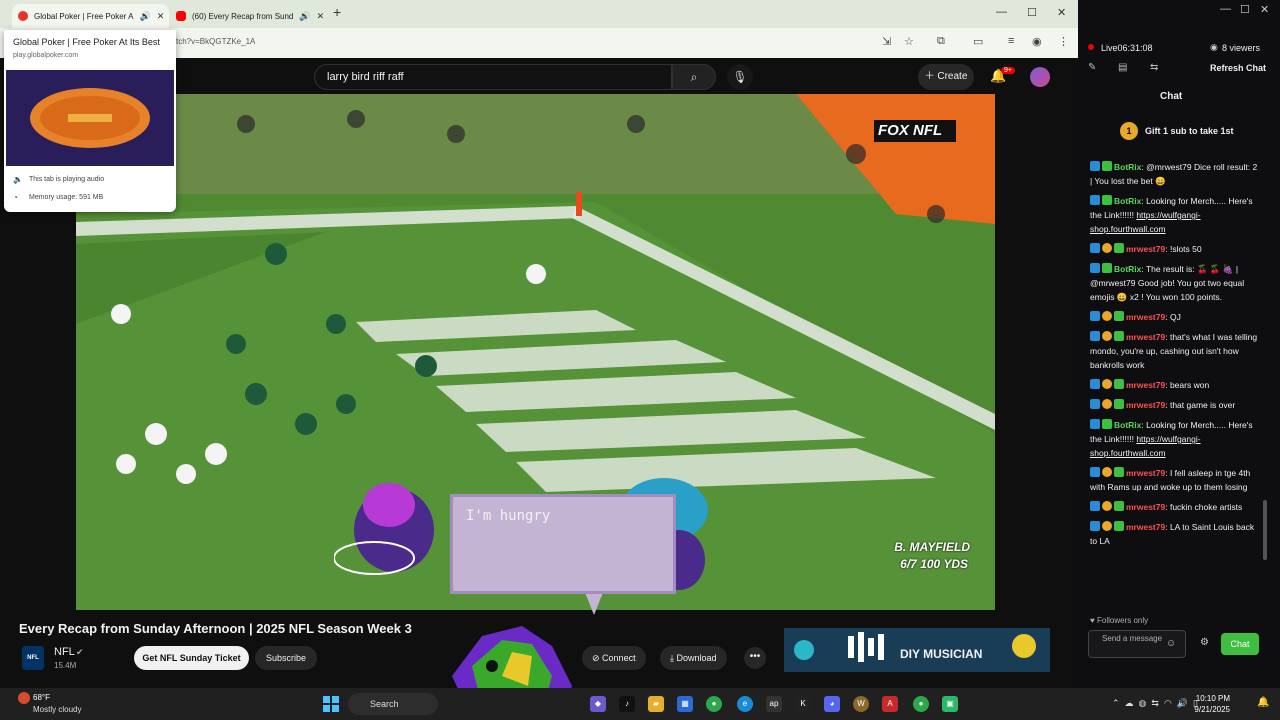 The height and width of the screenshot is (720, 1280). Describe the element at coordinates (1040, 77) in the screenshot. I see `avatar` at that location.